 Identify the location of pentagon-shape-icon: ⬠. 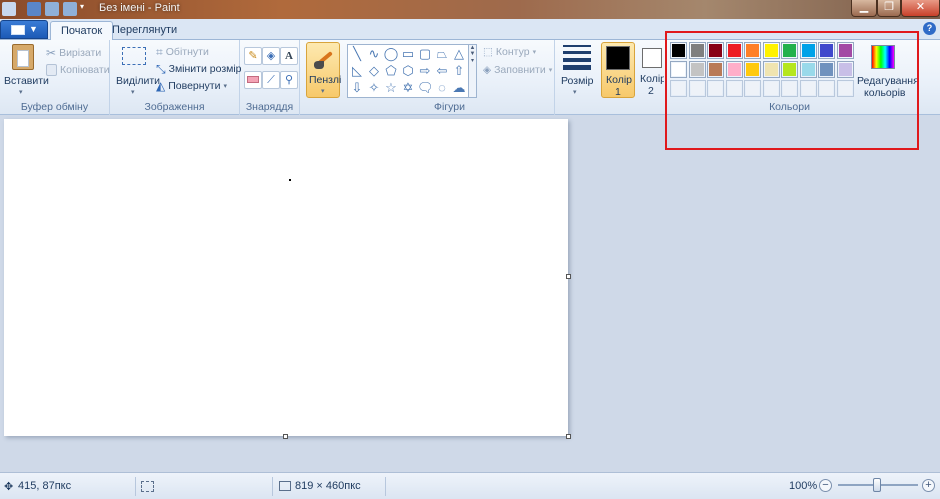
(391, 71).